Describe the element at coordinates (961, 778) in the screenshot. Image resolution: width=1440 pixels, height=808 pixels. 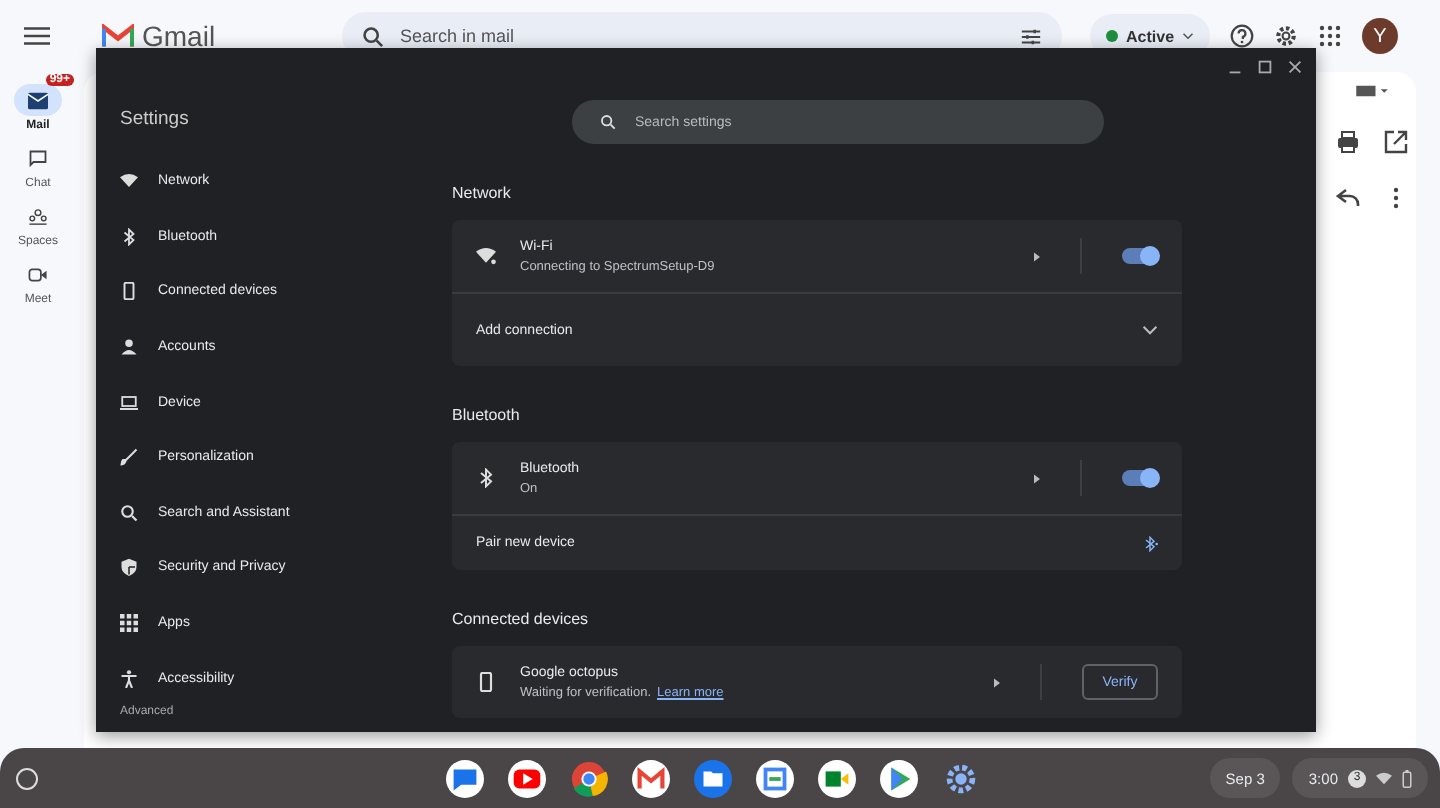
I see `gear-app-icon` at that location.